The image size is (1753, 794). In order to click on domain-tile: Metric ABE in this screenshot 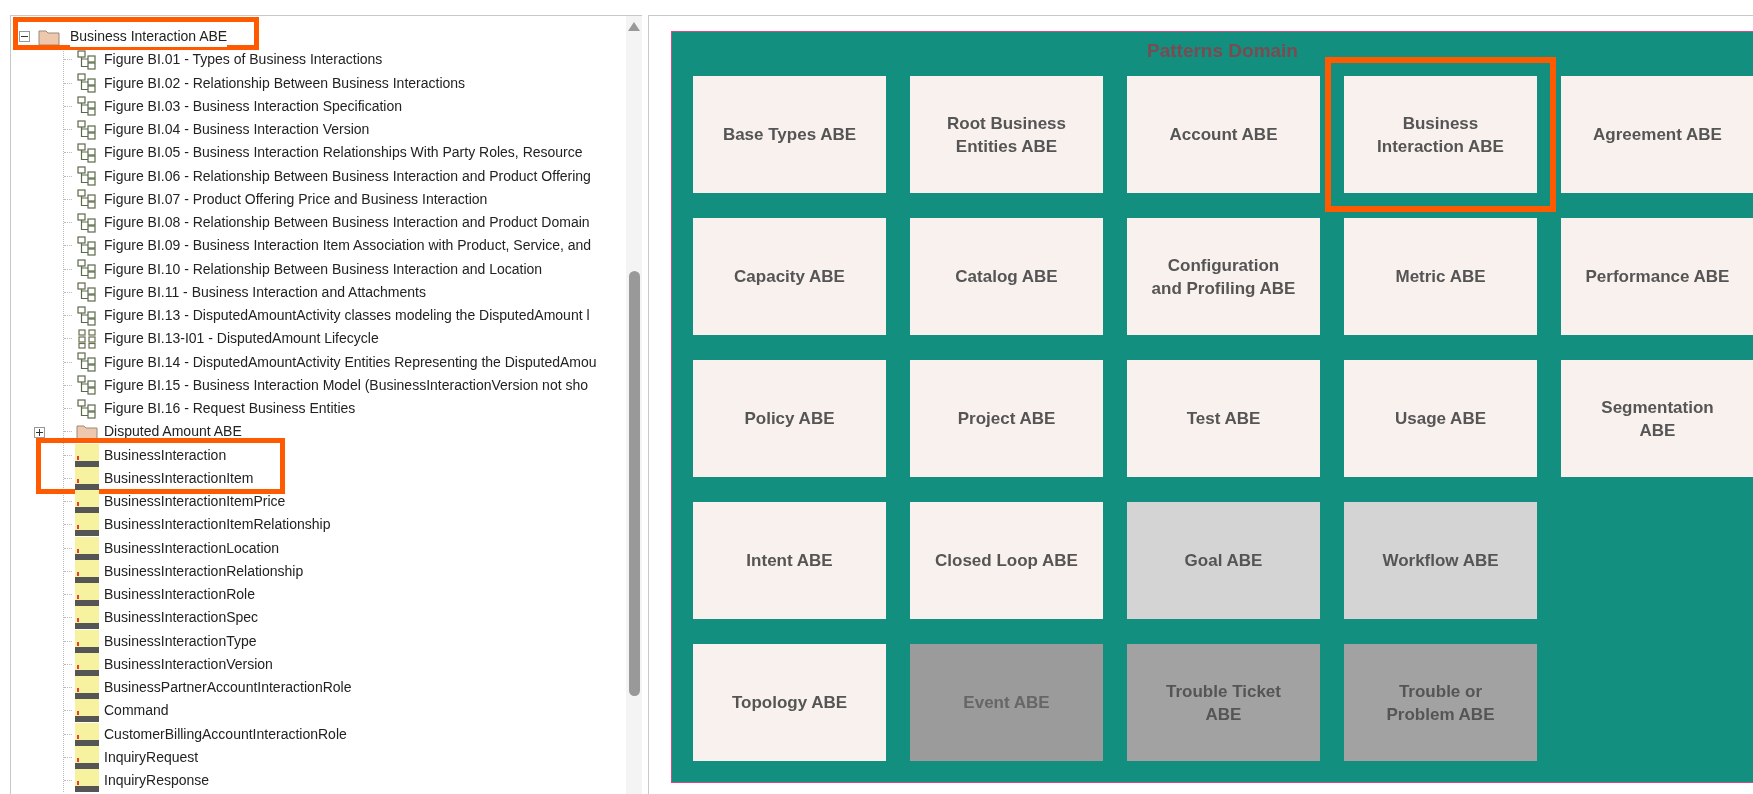, I will do `click(1440, 276)`.